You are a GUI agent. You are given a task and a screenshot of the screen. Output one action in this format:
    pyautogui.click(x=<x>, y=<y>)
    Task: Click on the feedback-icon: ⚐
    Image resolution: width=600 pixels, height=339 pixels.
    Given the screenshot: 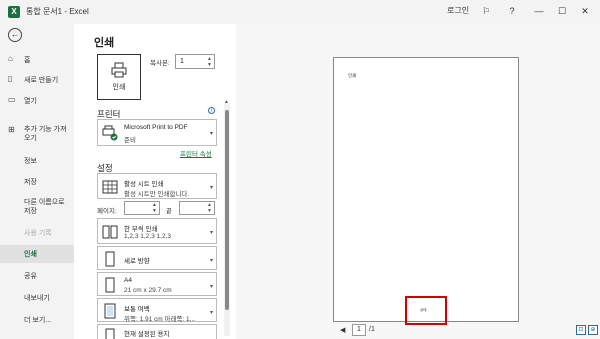 What is the action you would take?
    pyautogui.click(x=486, y=11)
    